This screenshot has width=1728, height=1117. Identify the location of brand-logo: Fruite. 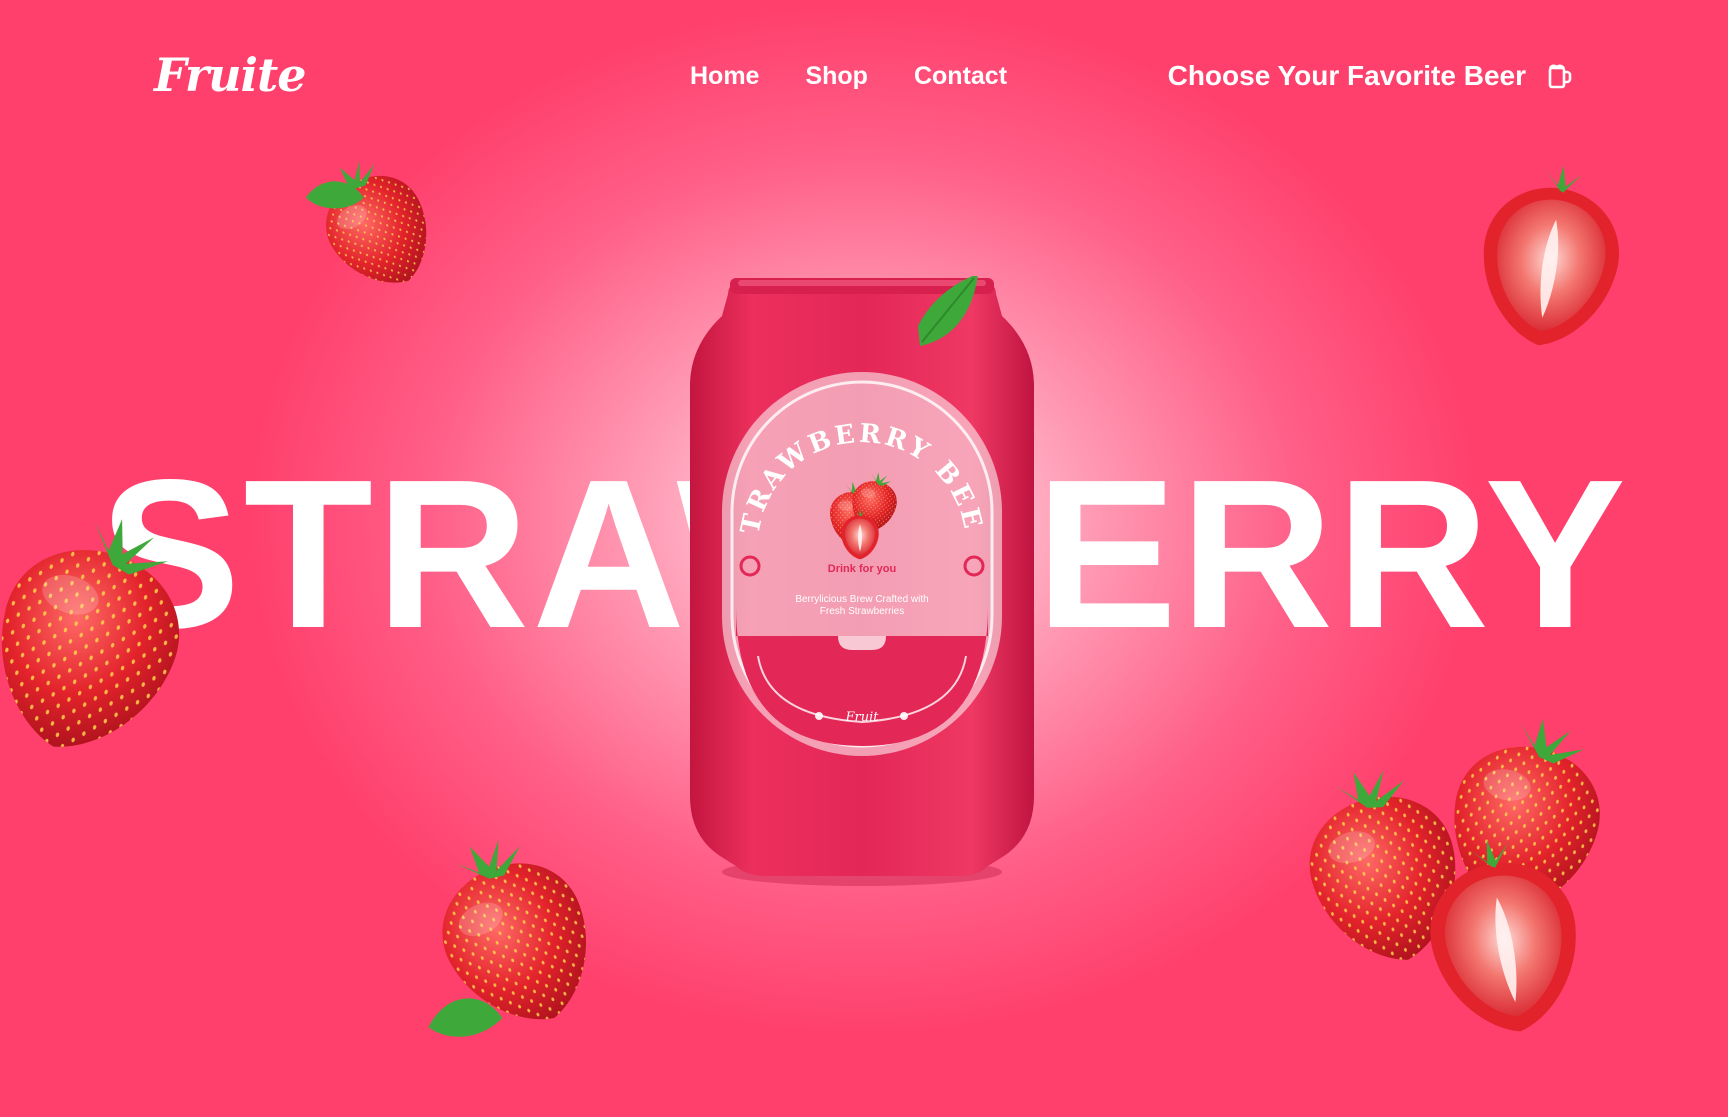
(230, 75).